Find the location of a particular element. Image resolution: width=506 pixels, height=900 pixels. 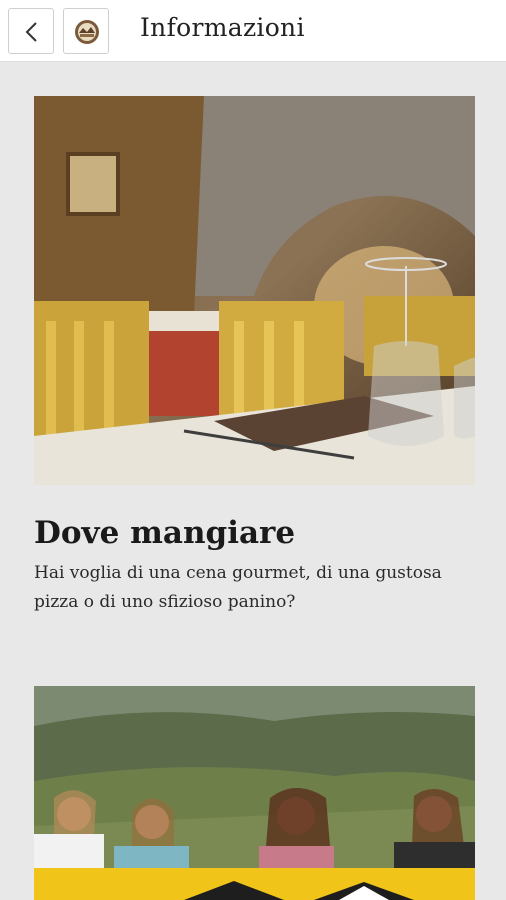

chevron-left-icon is located at coordinates (31, 32).